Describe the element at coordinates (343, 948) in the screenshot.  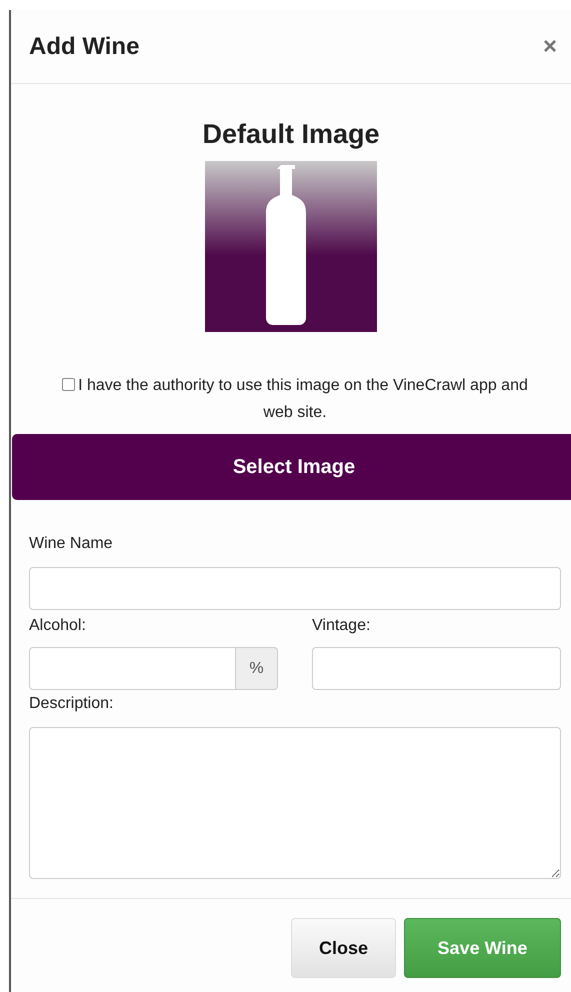
I see `close-button: Close` at that location.